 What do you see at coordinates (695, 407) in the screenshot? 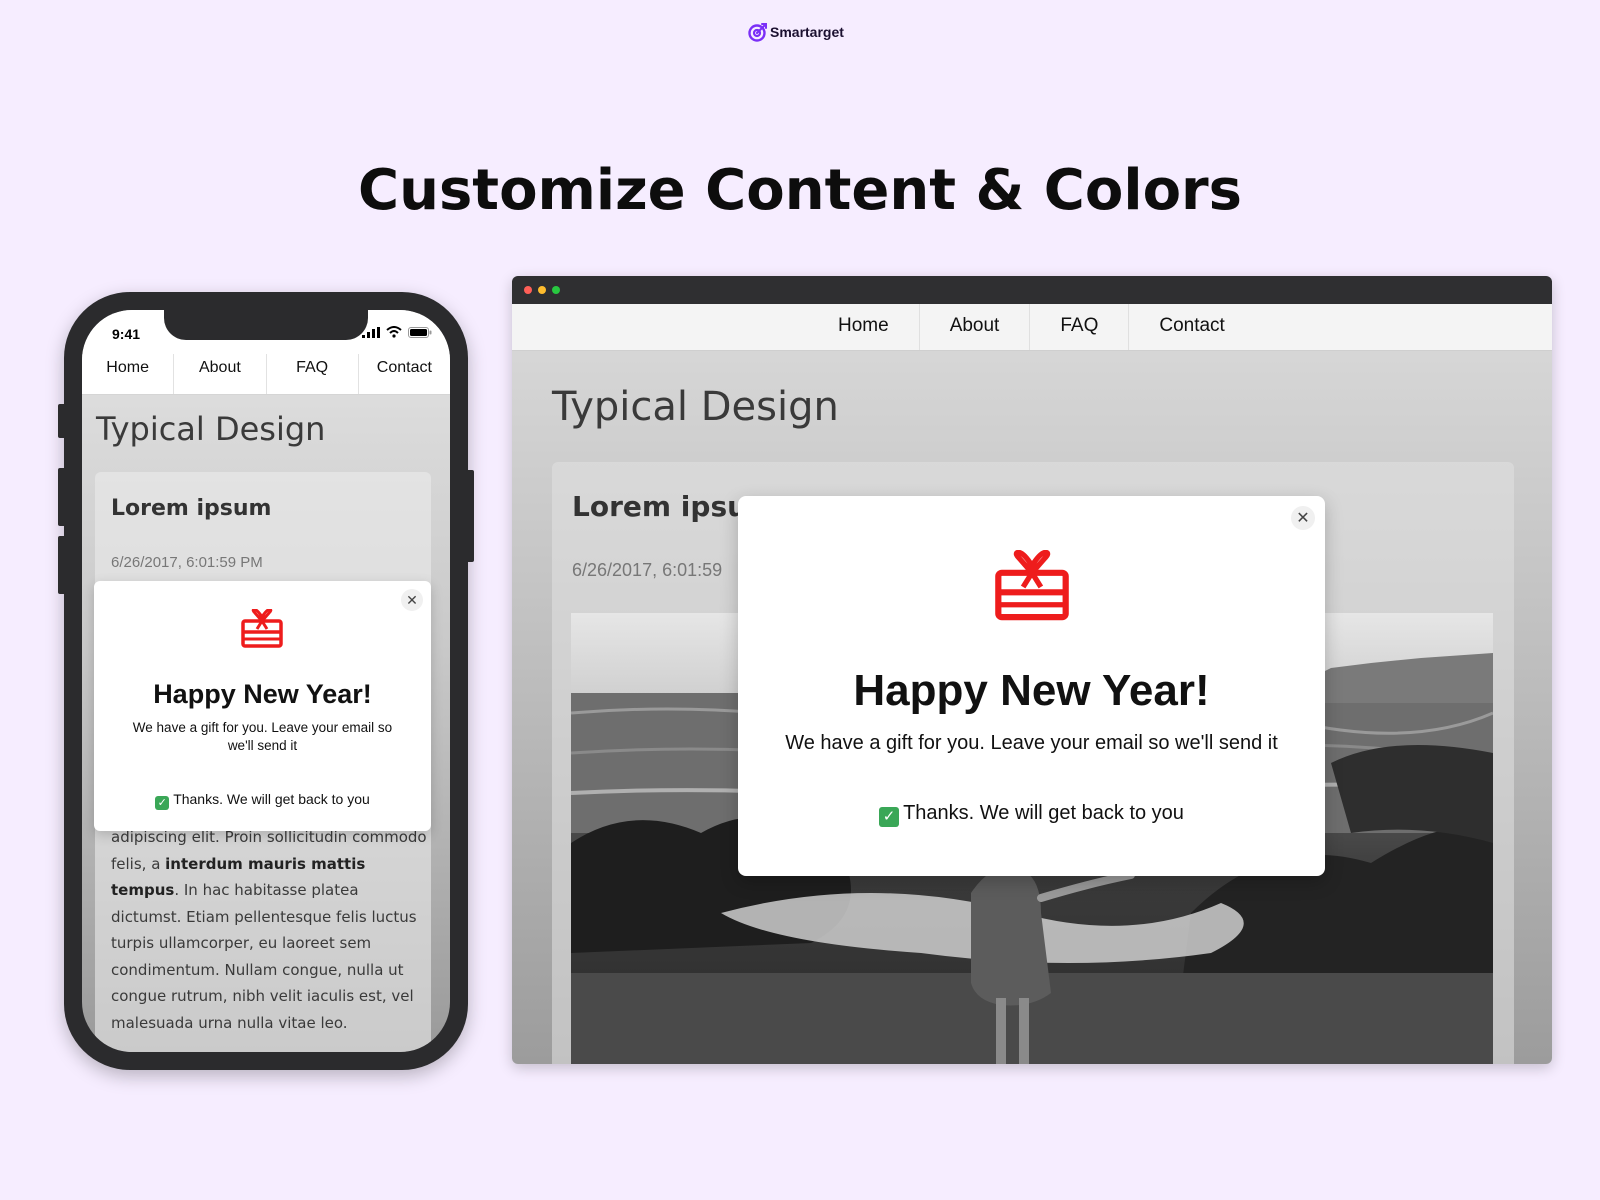
I see `browser-page-heading: Typical Design` at bounding box center [695, 407].